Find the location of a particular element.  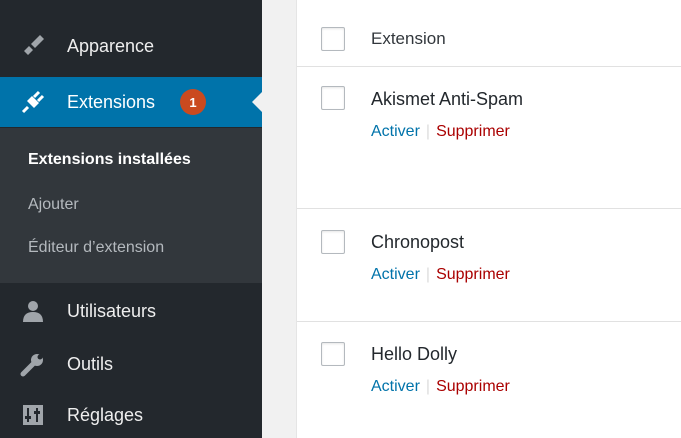

column-header-plugin: Extension is located at coordinates (408, 38).